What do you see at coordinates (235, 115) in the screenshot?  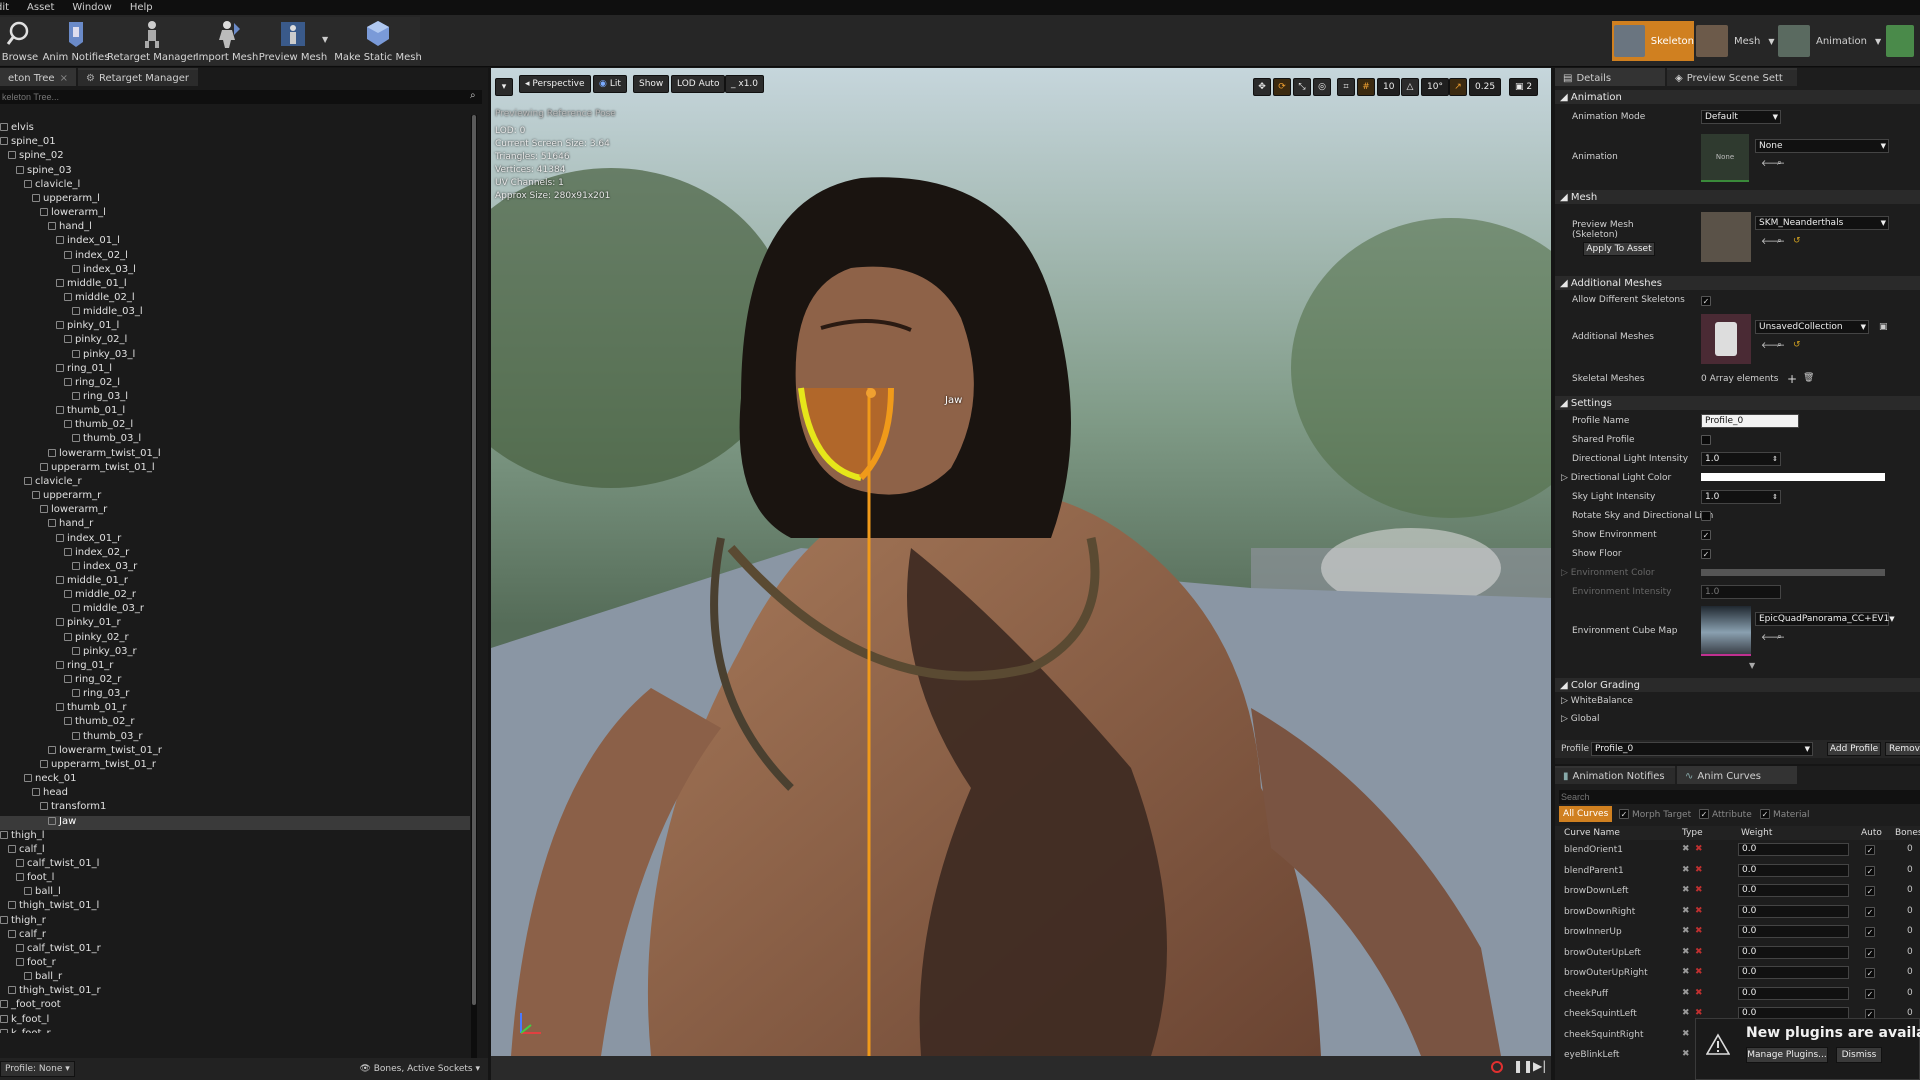 I see `tree-row` at bounding box center [235, 115].